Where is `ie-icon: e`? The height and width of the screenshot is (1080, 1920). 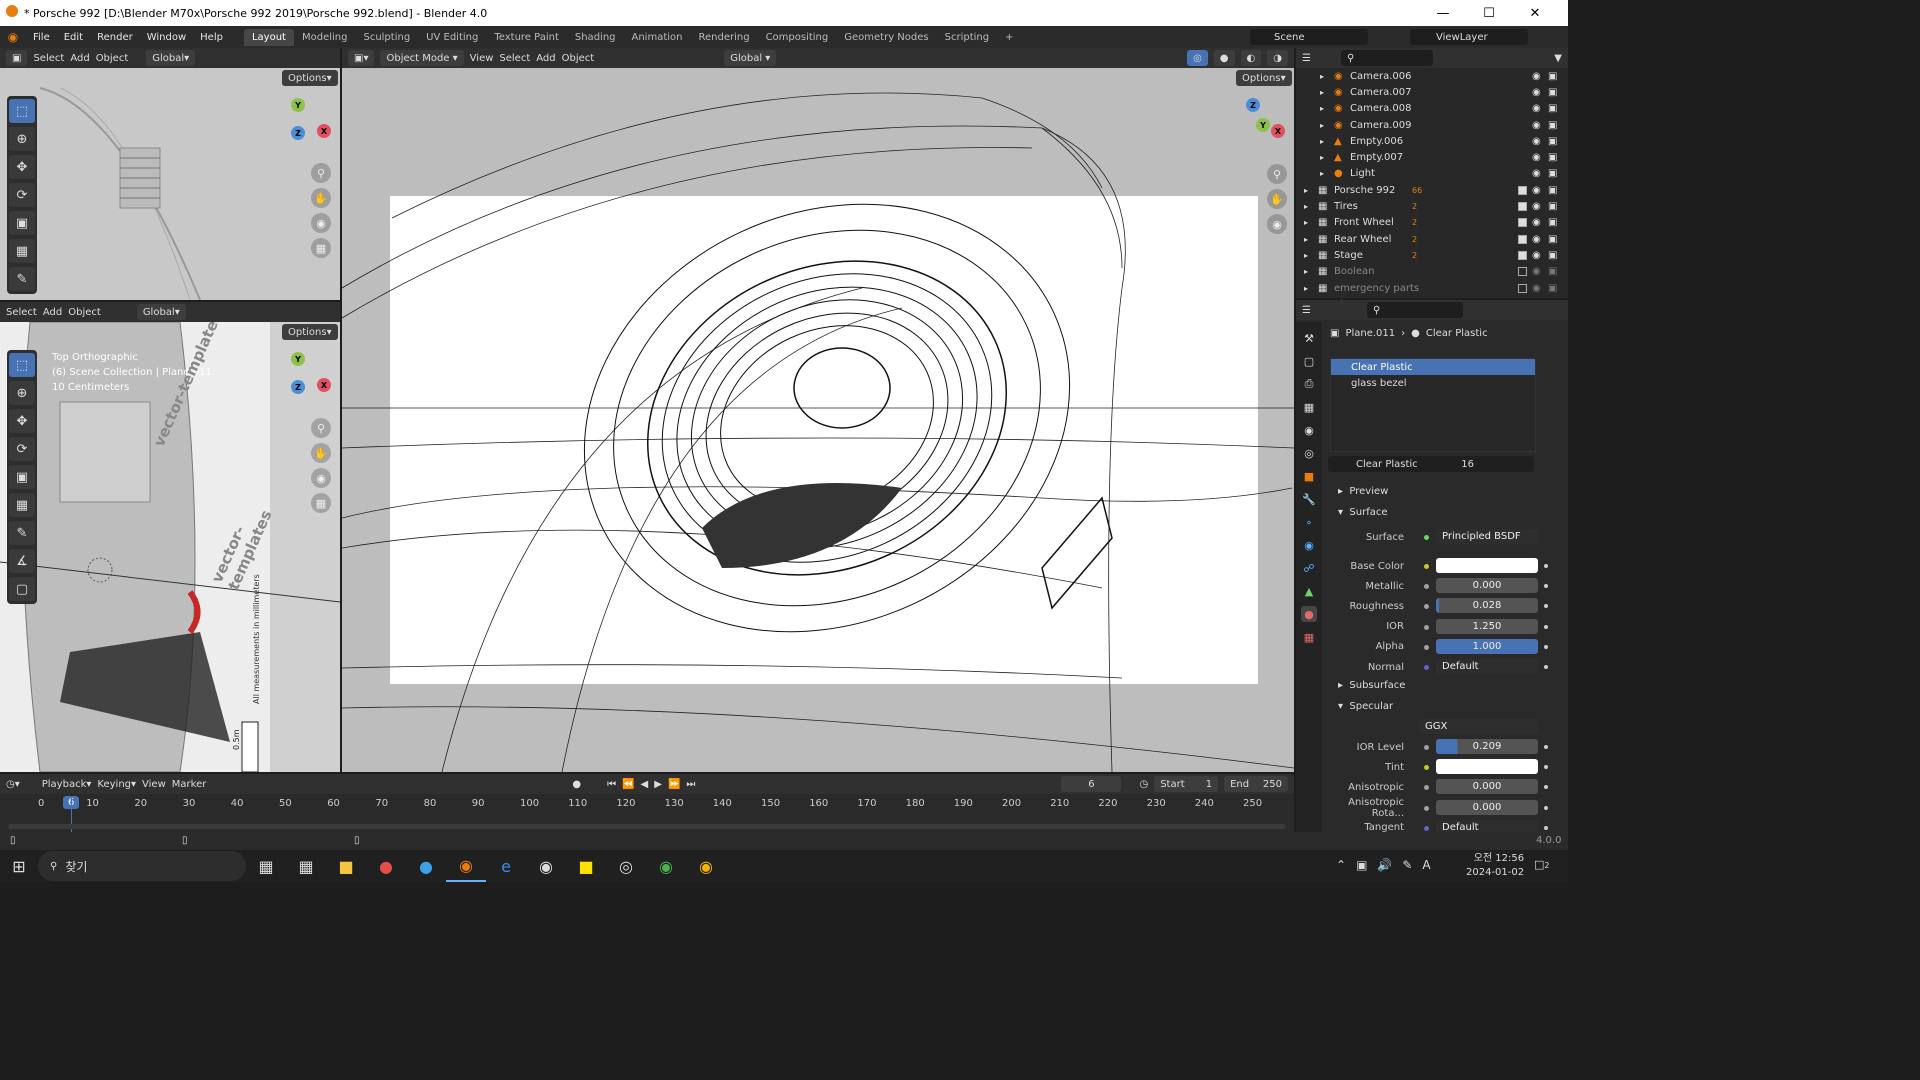
ie-icon: e is located at coordinates (506, 866).